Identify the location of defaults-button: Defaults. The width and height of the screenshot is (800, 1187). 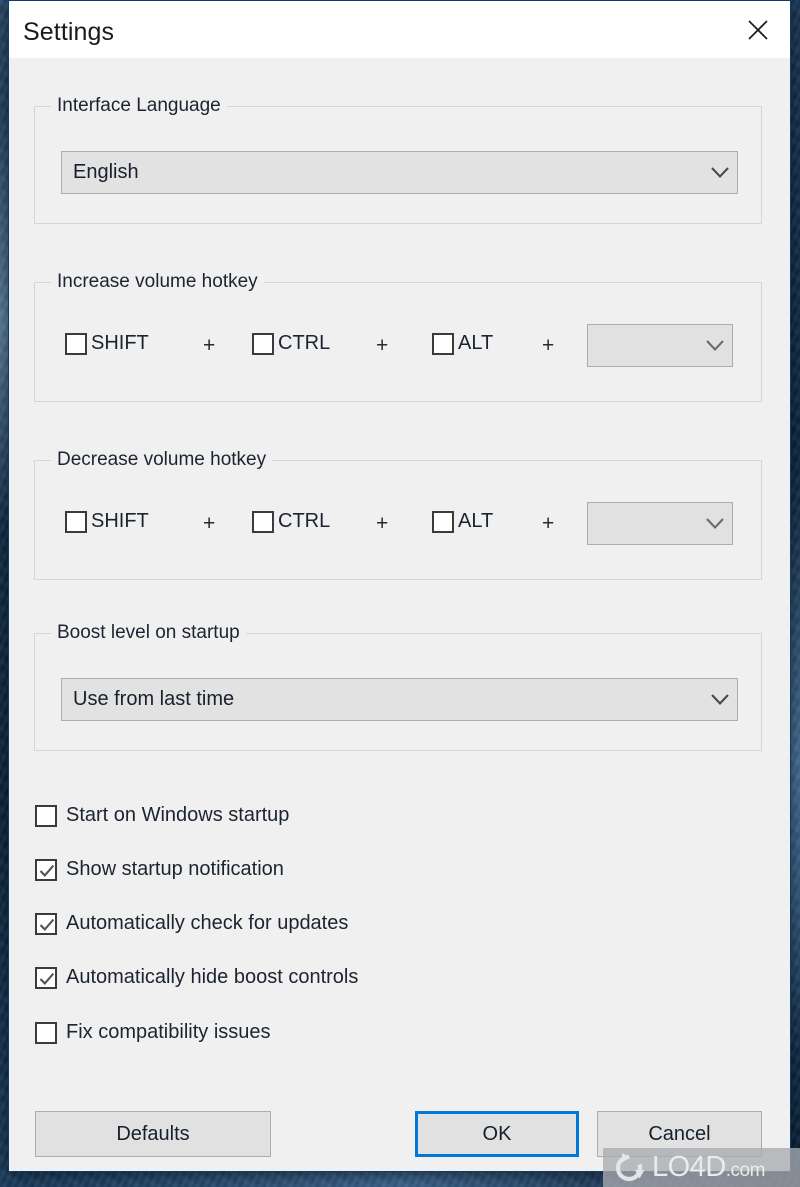
(153, 1134).